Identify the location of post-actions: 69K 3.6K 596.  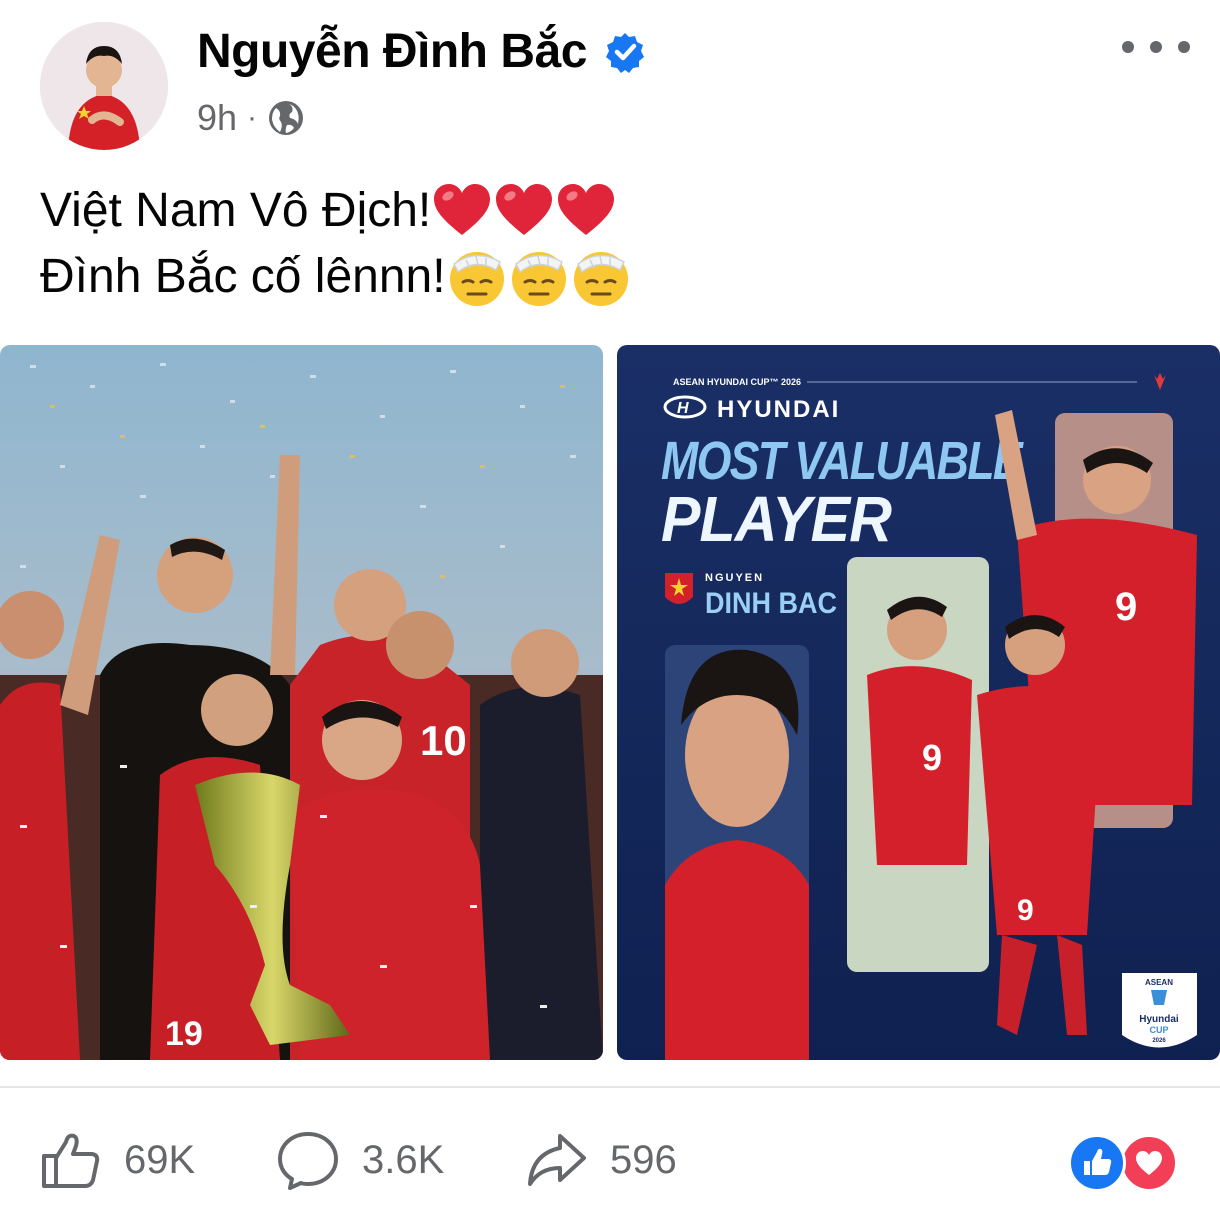
(610, 1160).